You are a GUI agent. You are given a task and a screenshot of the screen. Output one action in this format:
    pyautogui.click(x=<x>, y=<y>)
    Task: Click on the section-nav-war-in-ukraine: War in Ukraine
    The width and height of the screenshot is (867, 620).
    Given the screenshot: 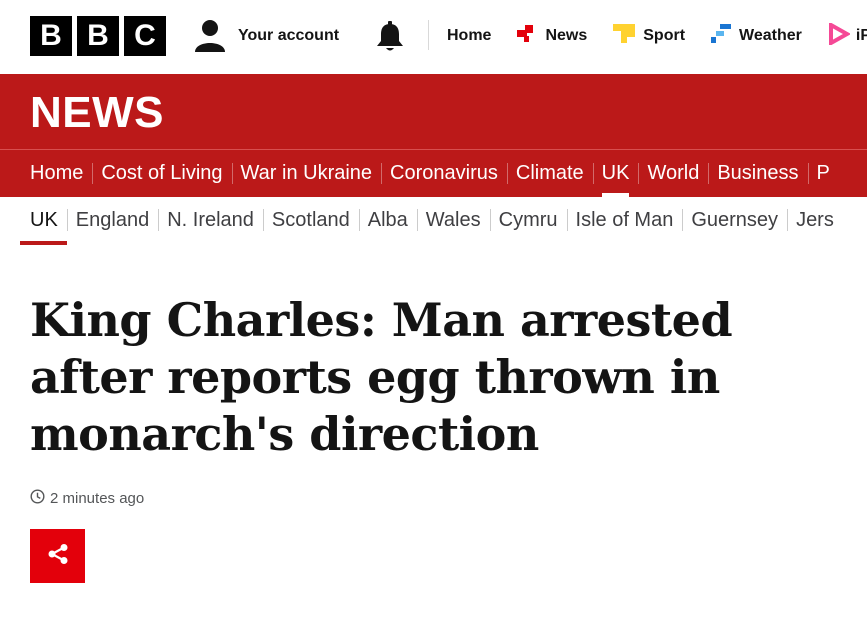 What is the action you would take?
    pyautogui.click(x=306, y=173)
    